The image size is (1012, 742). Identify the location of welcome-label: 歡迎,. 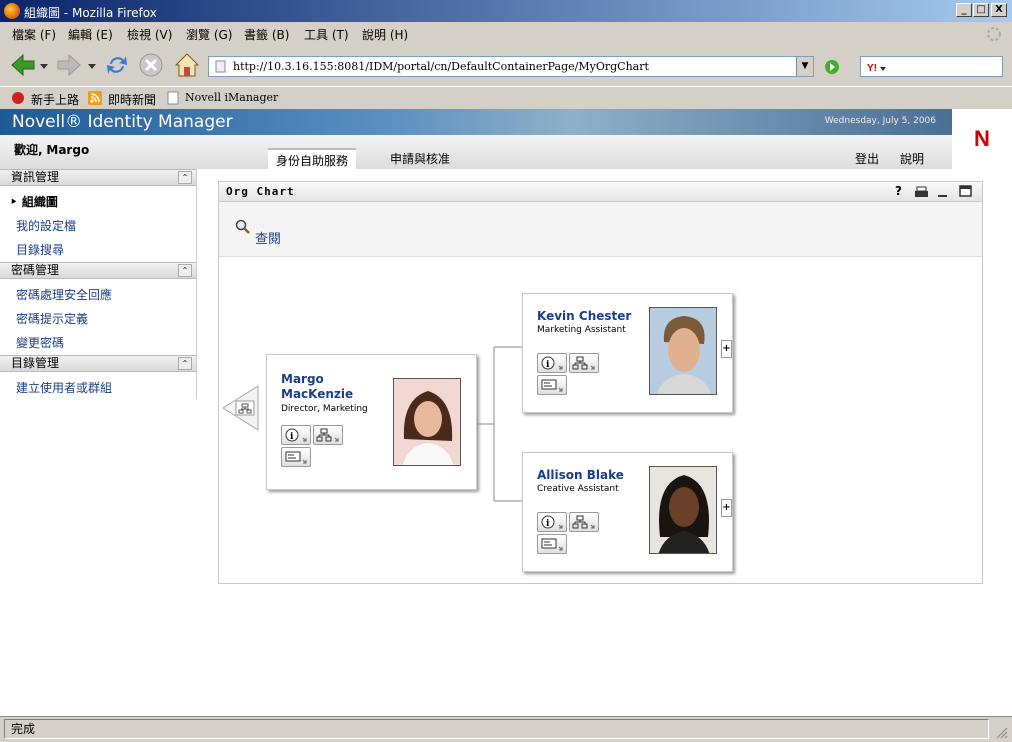
(28, 150).